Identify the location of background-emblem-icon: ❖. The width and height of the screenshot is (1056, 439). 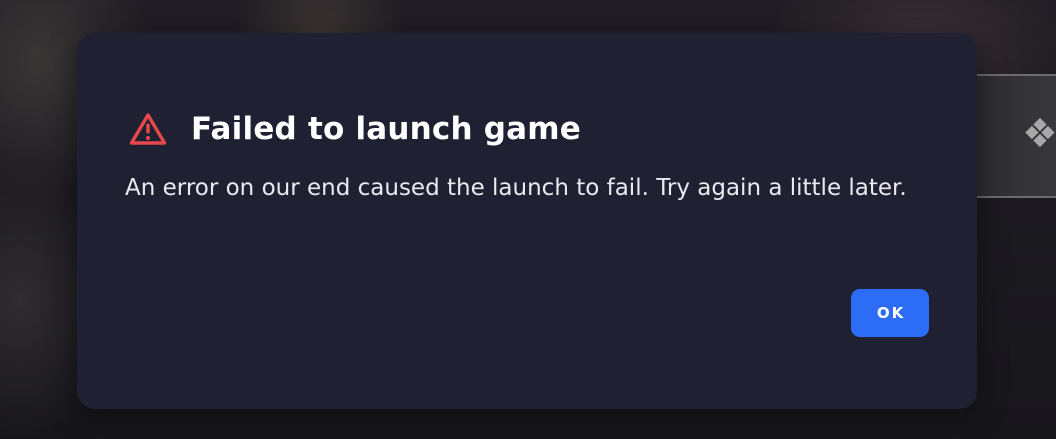
(1039, 134).